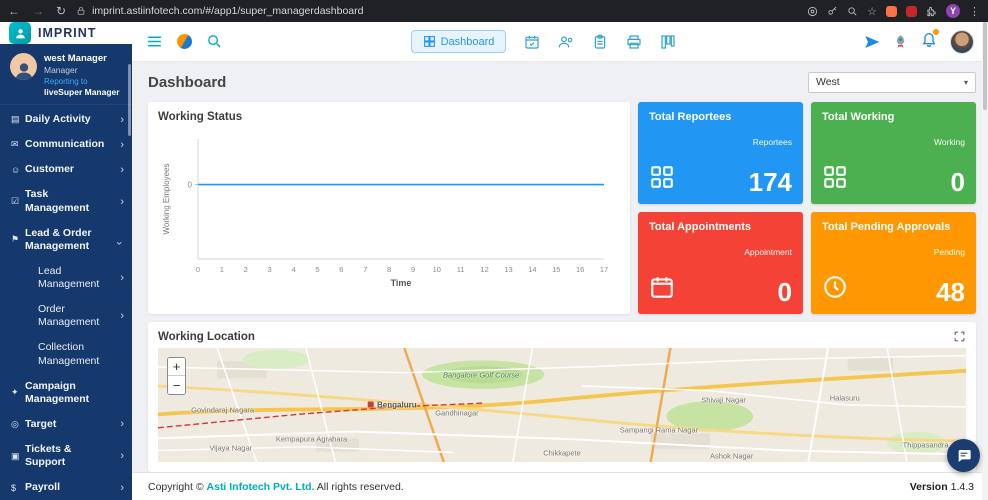  Describe the element at coordinates (985, 66) in the screenshot. I see `scrollbar-thumb` at that location.